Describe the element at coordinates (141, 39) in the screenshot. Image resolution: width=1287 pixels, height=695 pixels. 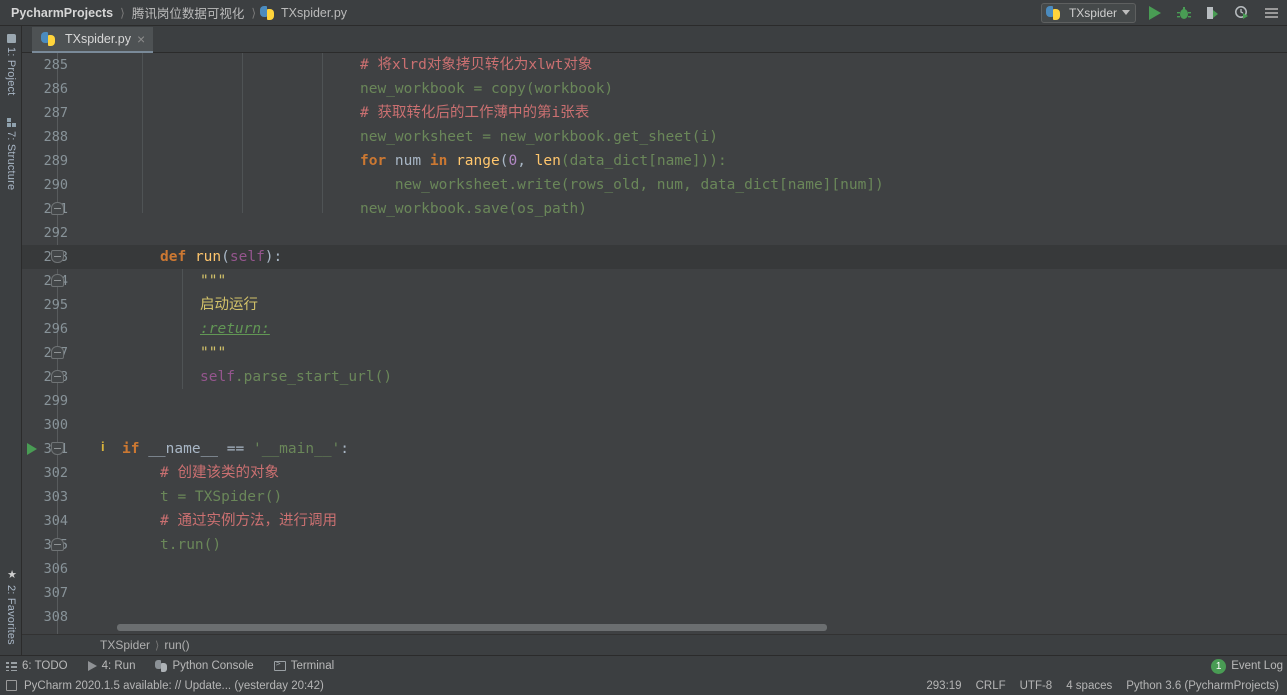
I see `close-icon: ×` at that location.